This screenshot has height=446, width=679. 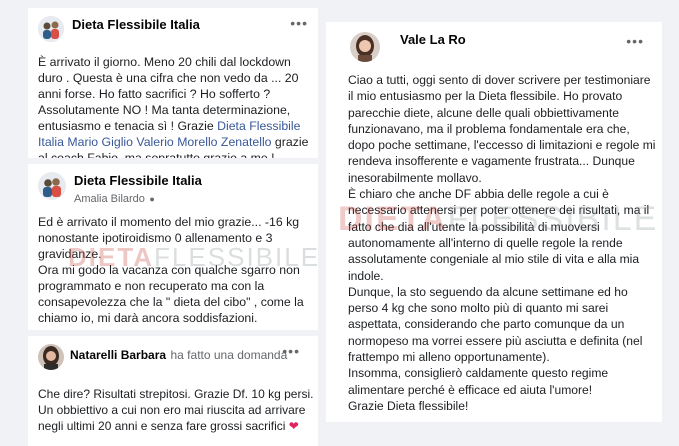 I want to click on post-author: Natarelli Barbara, so click(x=118, y=355).